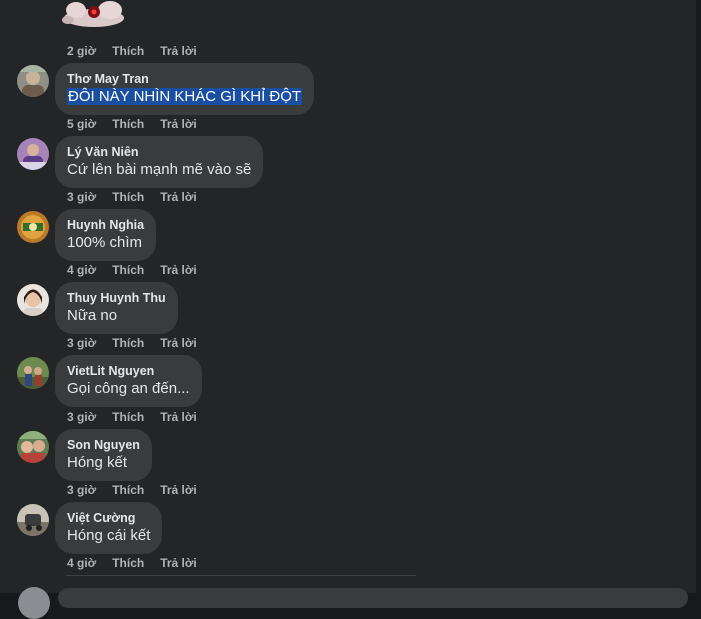 The height and width of the screenshot is (619, 701). Describe the element at coordinates (82, 124) in the screenshot. I see `comment-time: 5 giờ` at that location.